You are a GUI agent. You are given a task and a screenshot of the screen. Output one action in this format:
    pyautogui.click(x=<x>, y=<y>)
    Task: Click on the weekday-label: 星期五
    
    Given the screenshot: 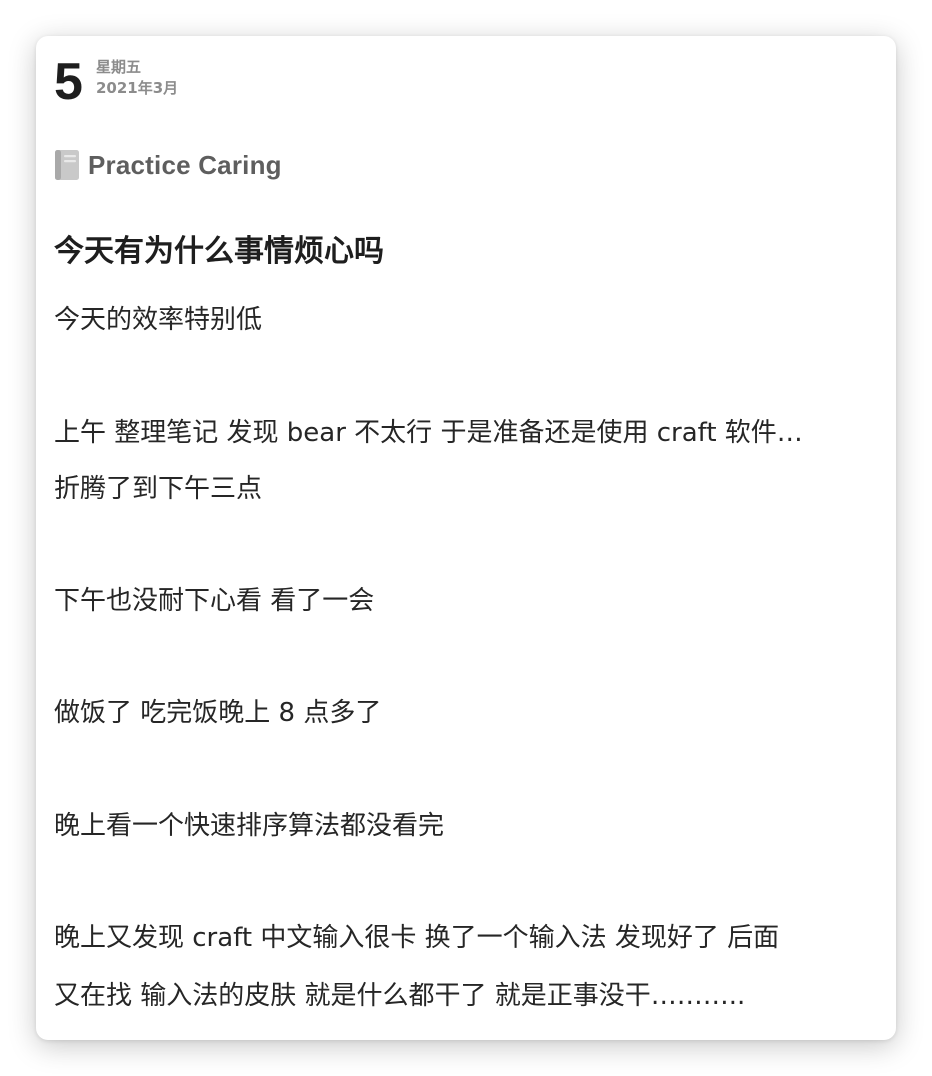 What is the action you would take?
    pyautogui.click(x=119, y=67)
    